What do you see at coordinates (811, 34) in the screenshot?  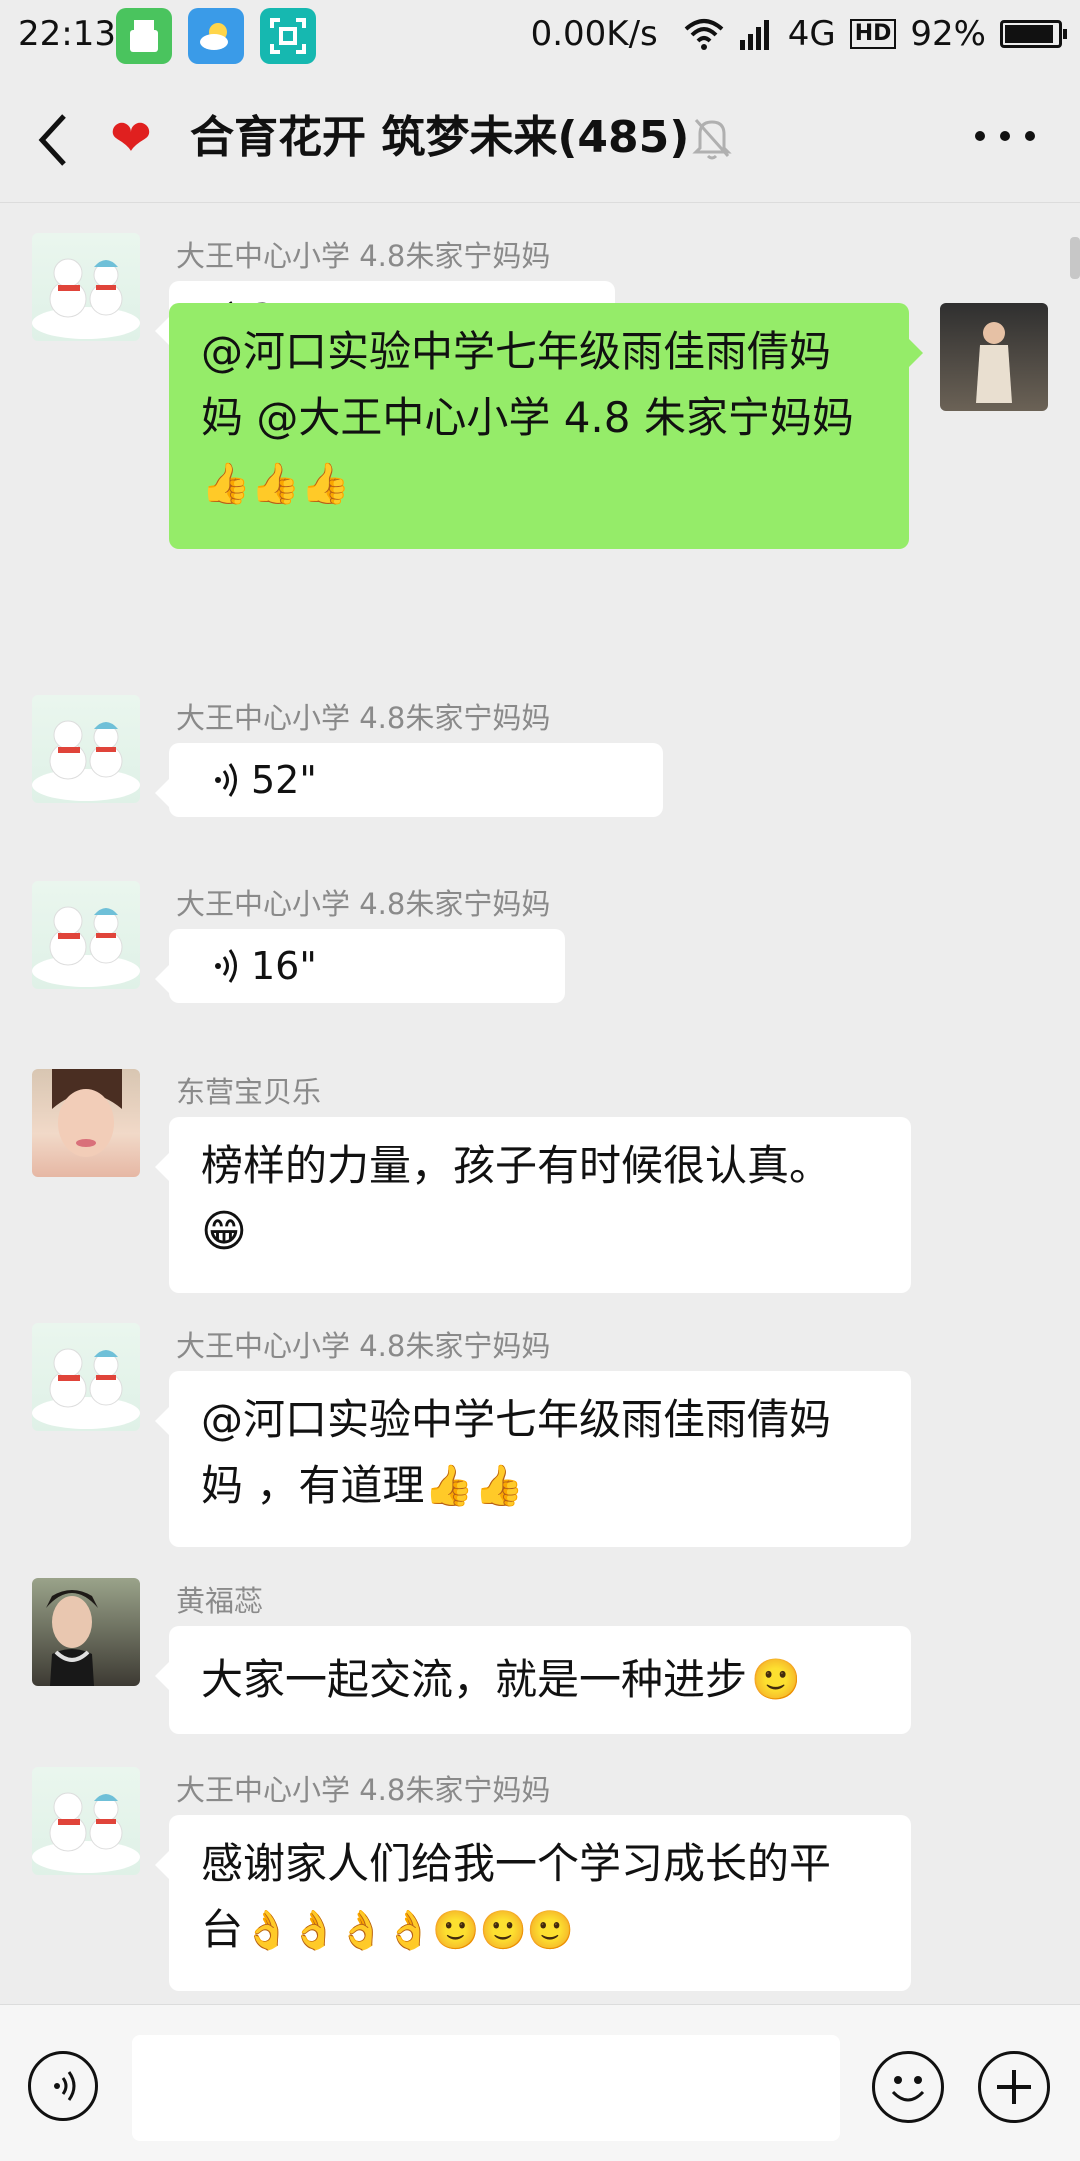 I see `network-type: 4G` at bounding box center [811, 34].